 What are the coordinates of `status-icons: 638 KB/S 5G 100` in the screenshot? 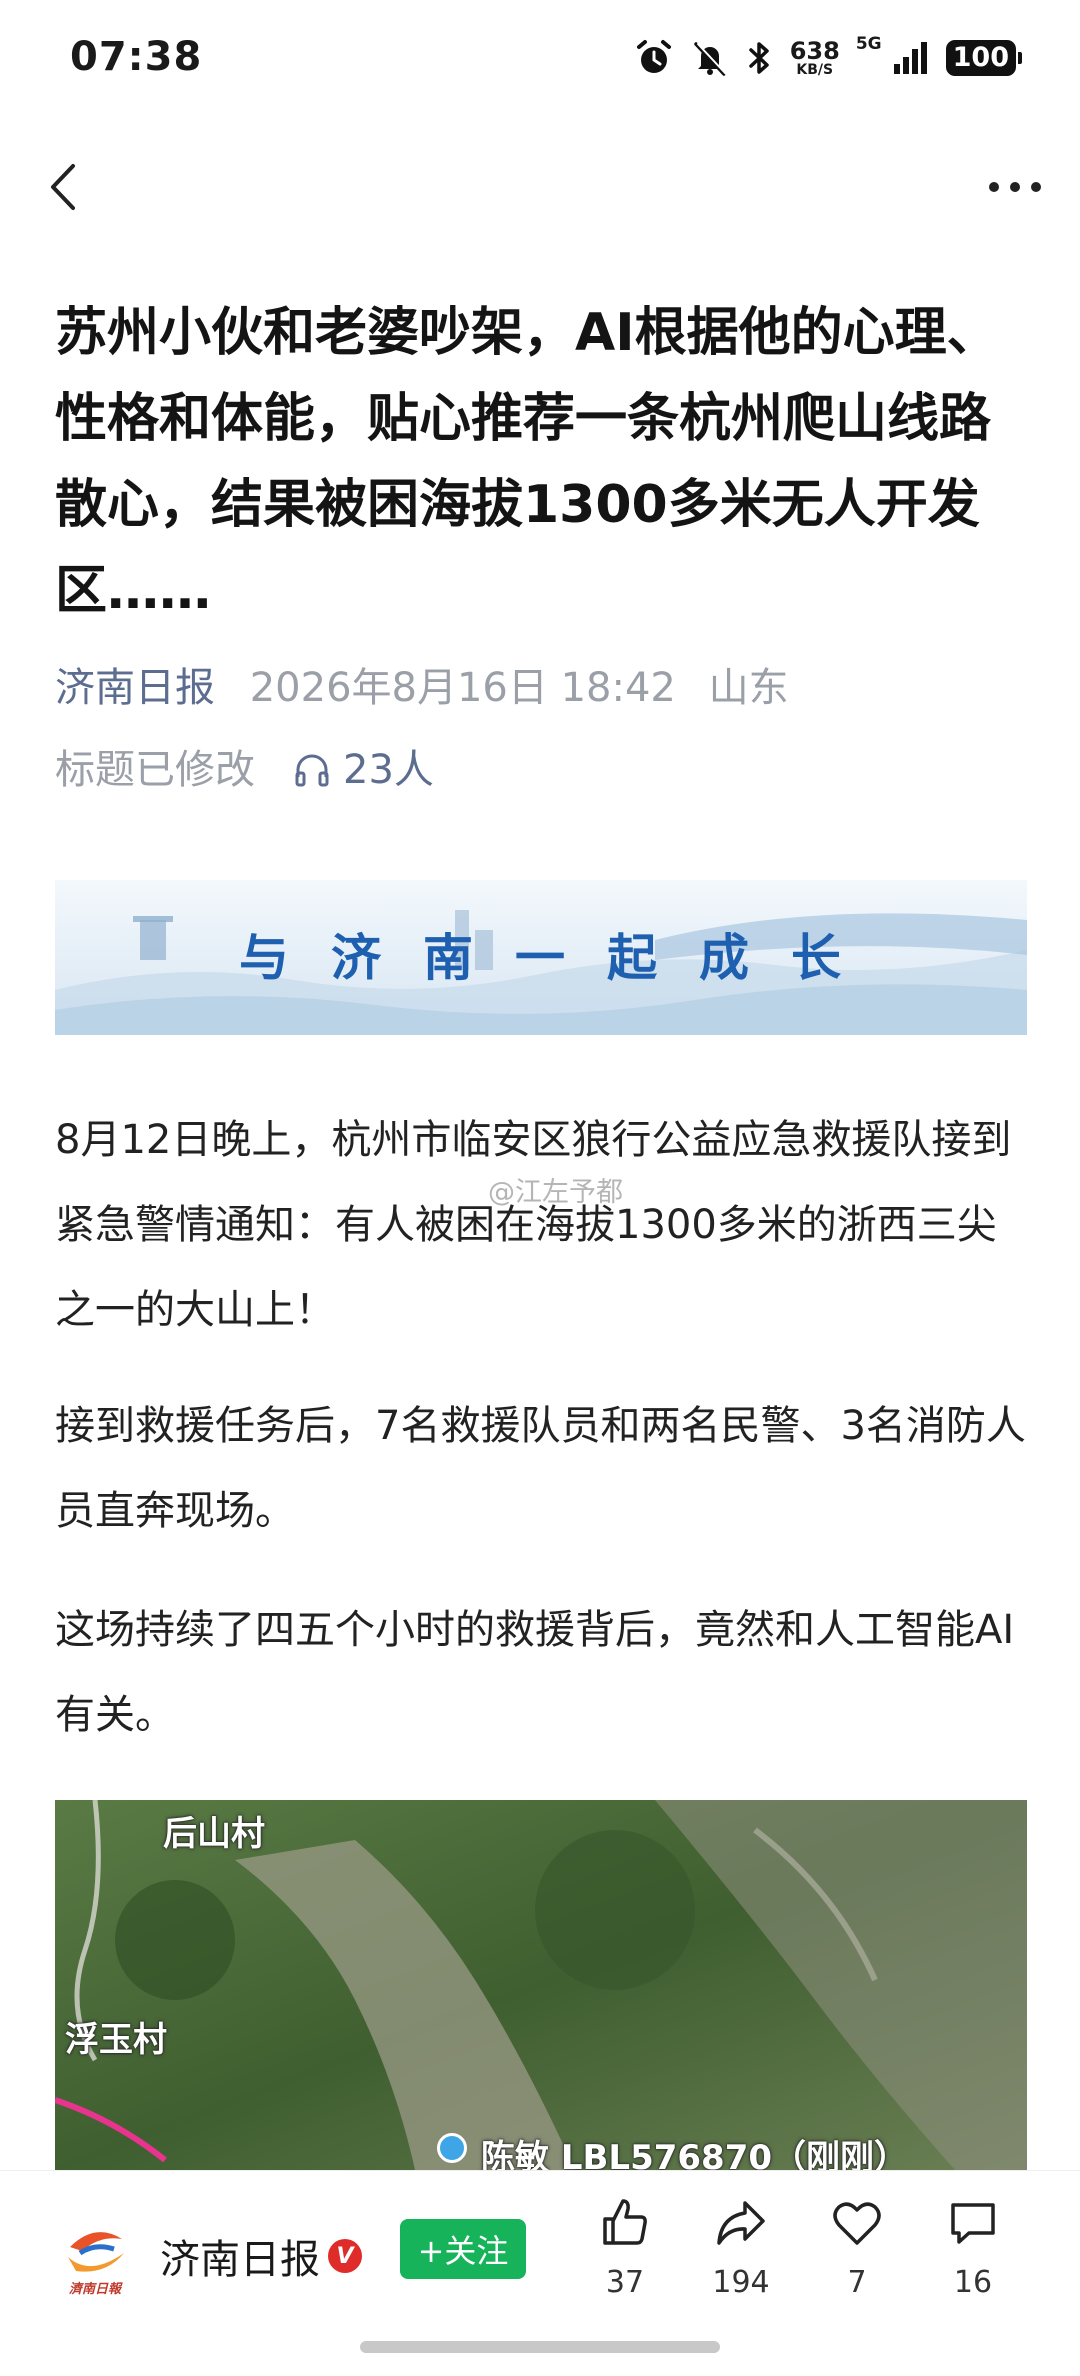 It's located at (828, 58).